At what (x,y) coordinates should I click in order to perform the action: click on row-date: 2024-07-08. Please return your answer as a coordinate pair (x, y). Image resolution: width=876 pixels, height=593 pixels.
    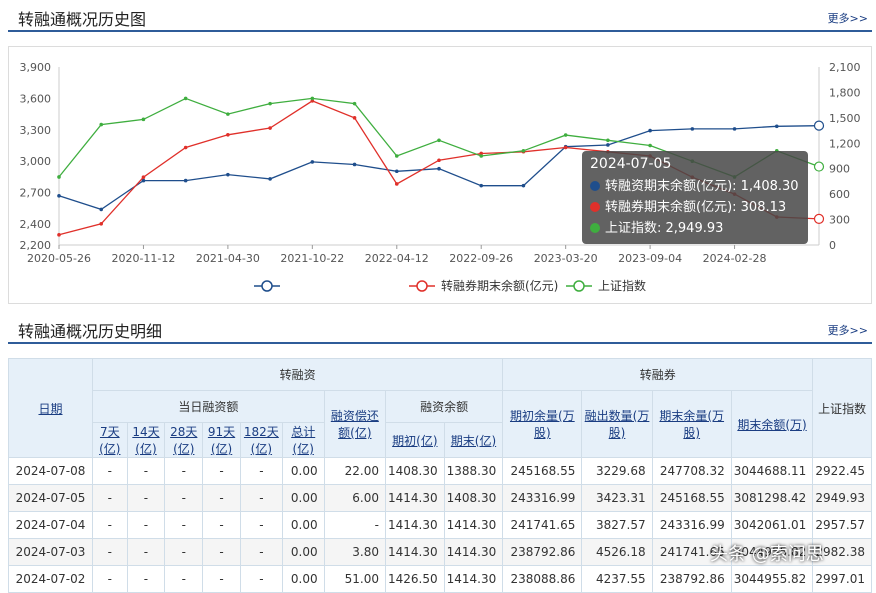
    Looking at the image, I should click on (50, 471).